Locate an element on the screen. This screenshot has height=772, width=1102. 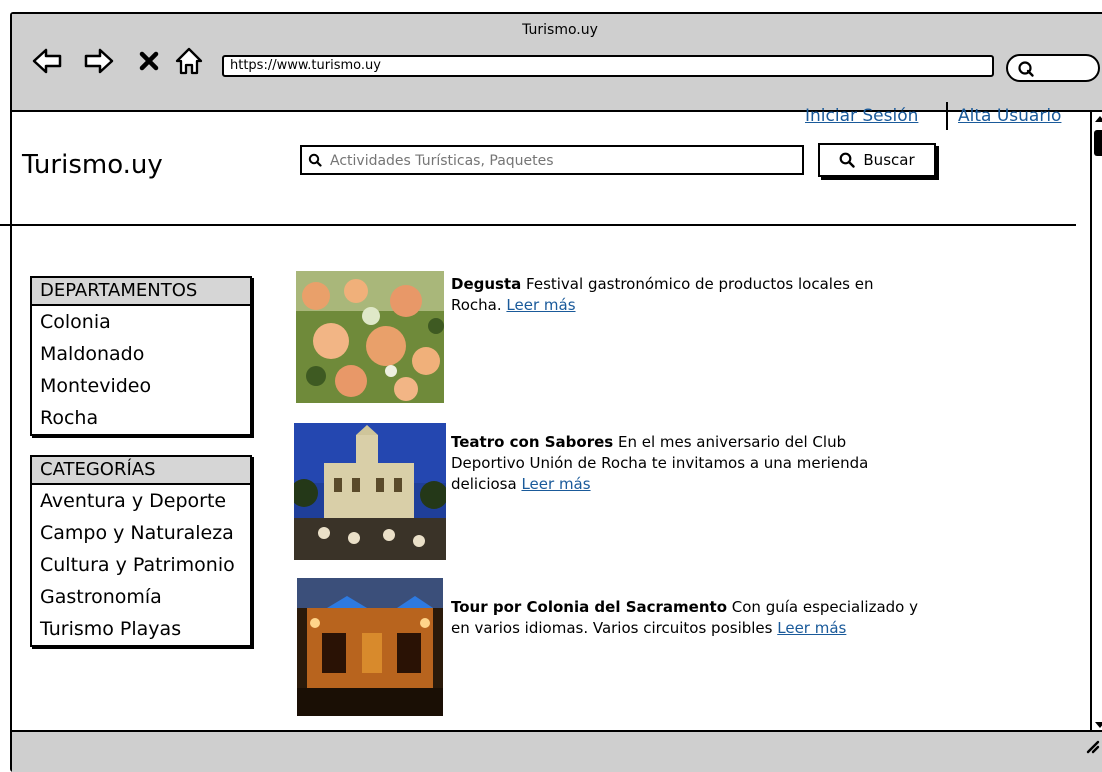
categoria-item-playas: Turismo Playas is located at coordinates (141, 629).